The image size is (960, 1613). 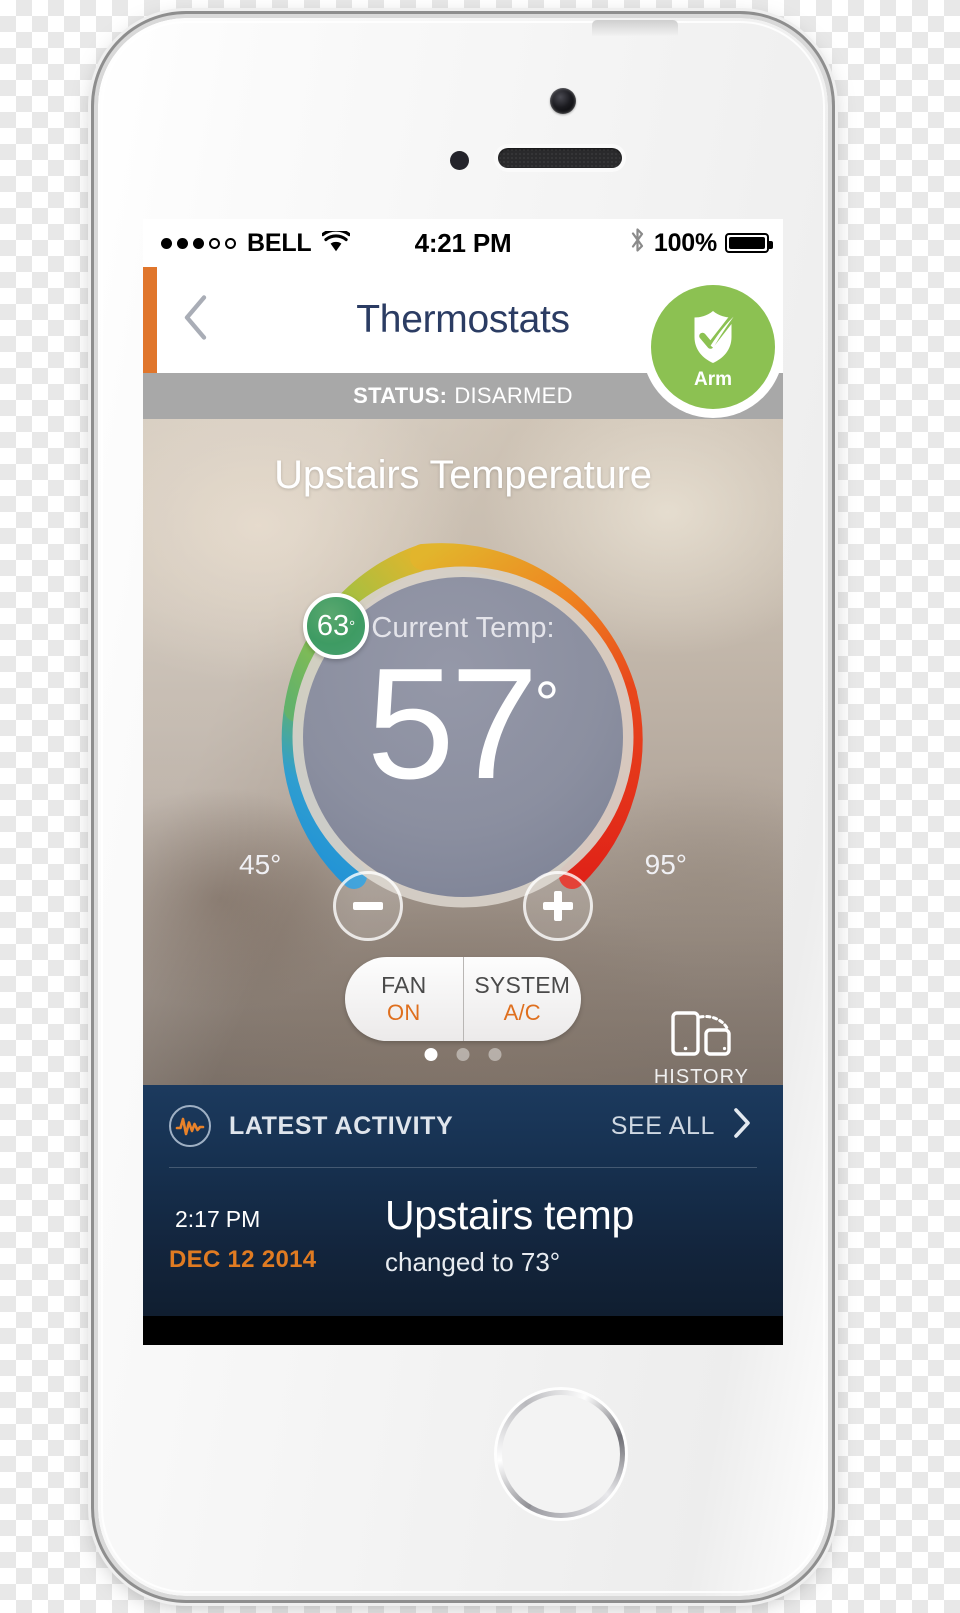 I want to click on battery-icon, so click(x=749, y=243).